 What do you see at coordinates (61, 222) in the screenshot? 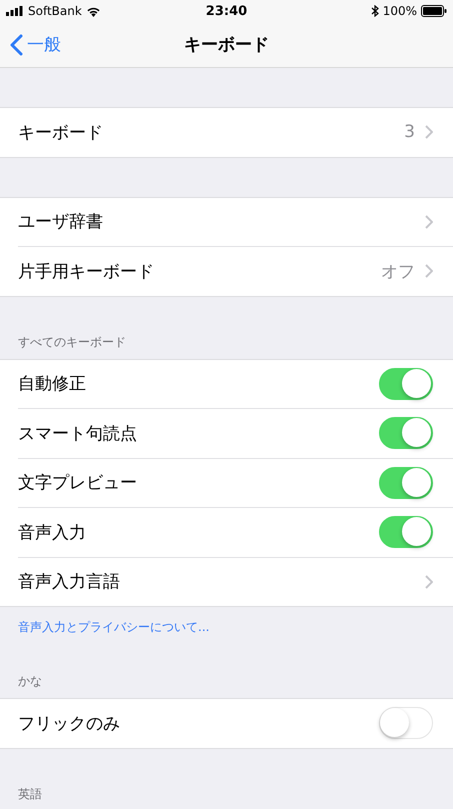
I see `row-label: ユーザ辞書` at bounding box center [61, 222].